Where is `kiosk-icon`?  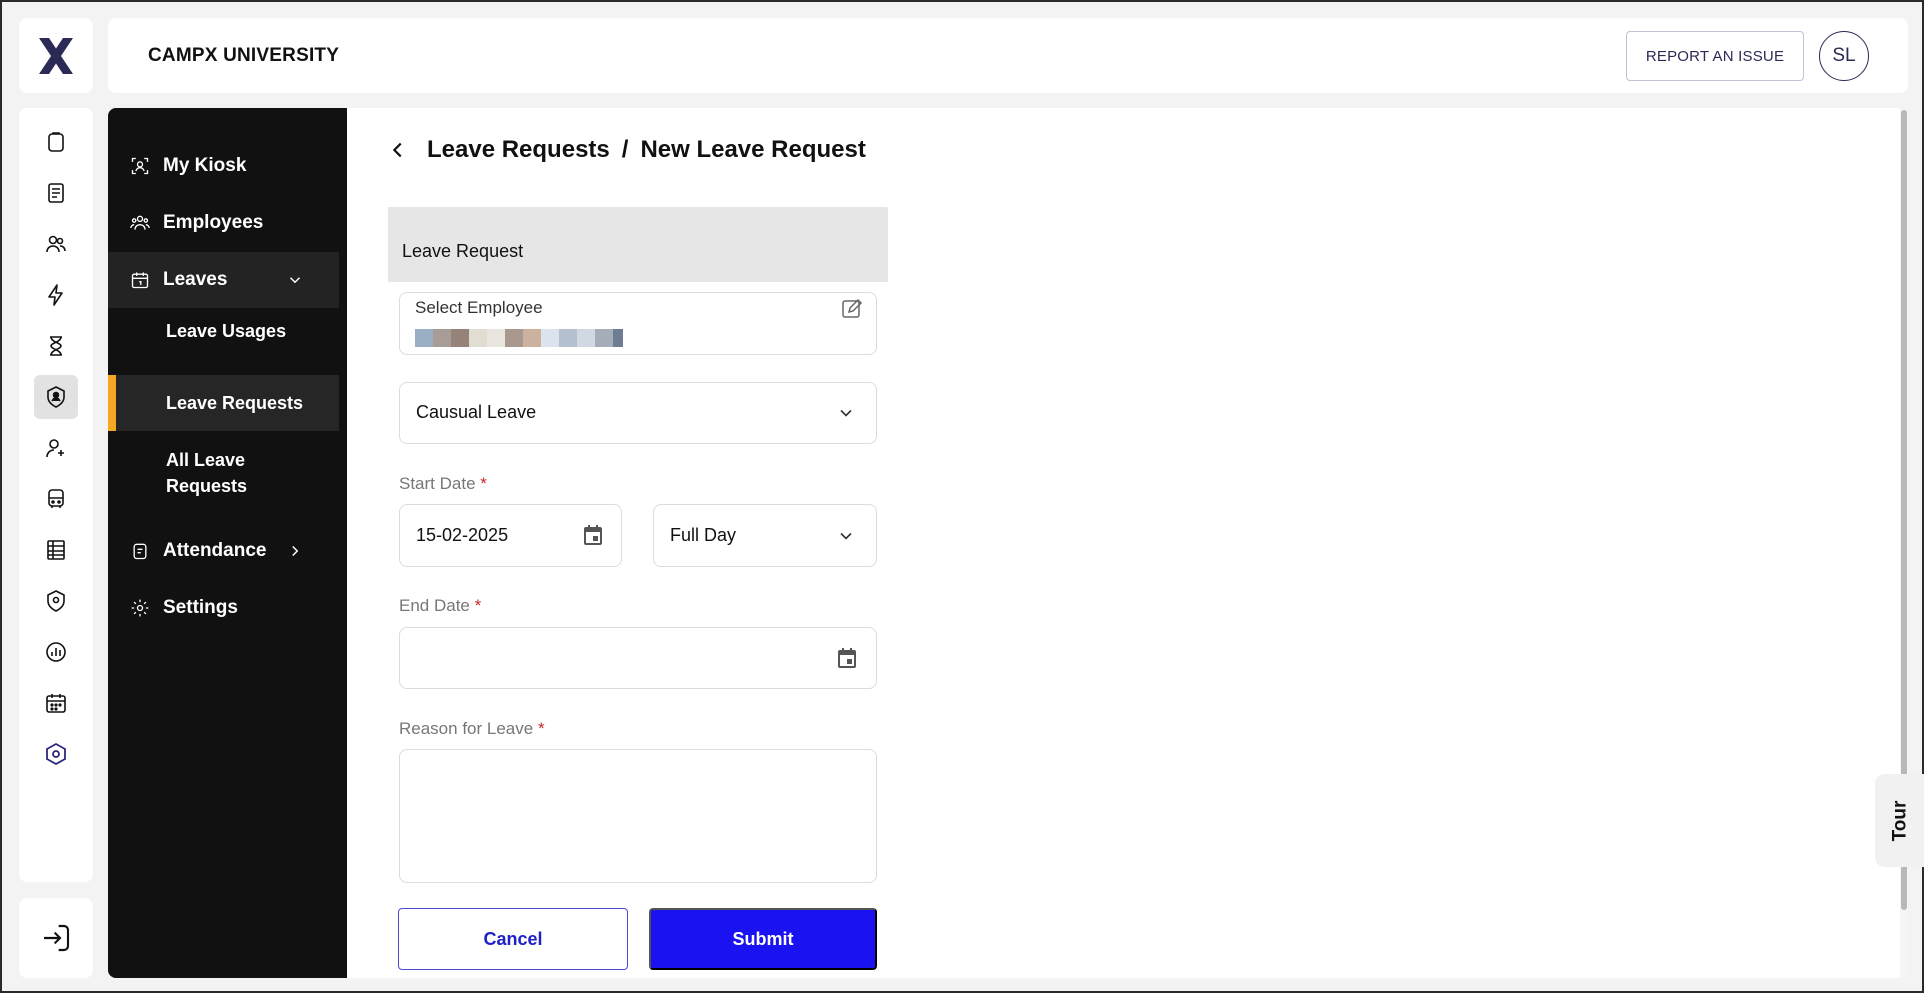 kiosk-icon is located at coordinates (140, 166).